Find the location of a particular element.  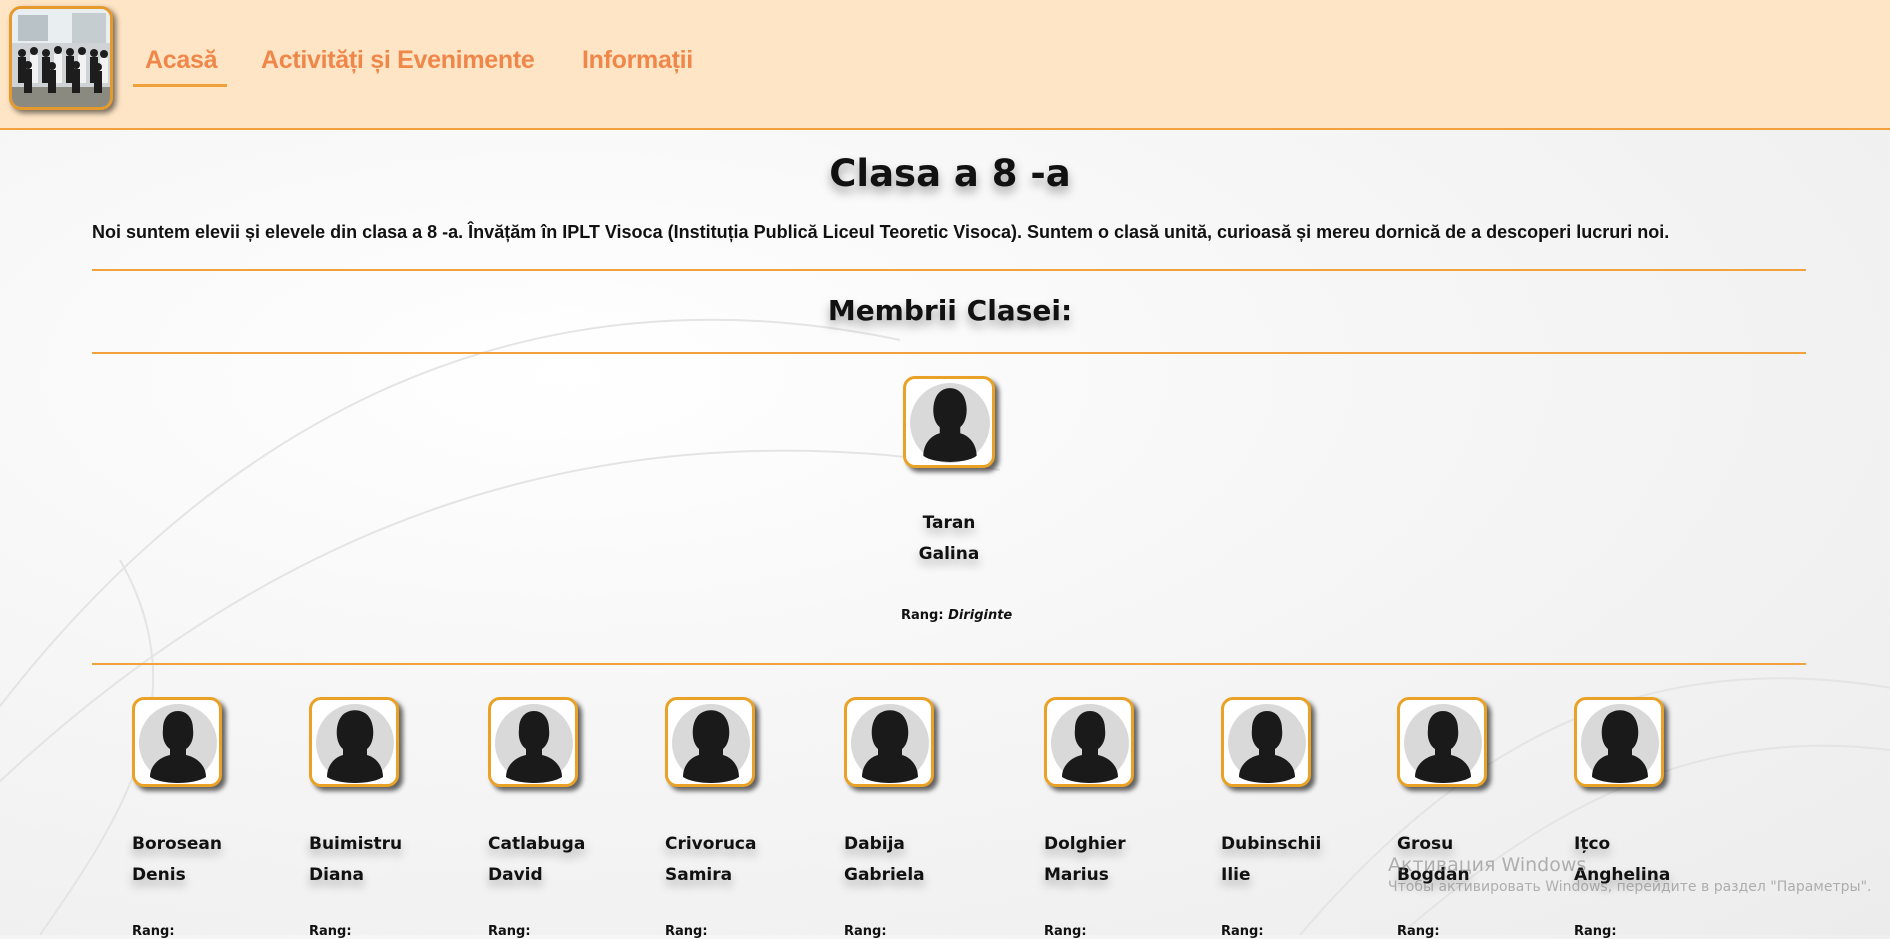

student-name: Borosean Denis is located at coordinates (177, 860).